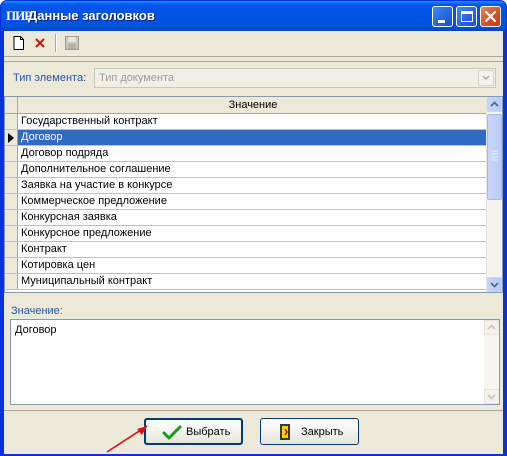  I want to click on close-window-button, so click(490, 16).